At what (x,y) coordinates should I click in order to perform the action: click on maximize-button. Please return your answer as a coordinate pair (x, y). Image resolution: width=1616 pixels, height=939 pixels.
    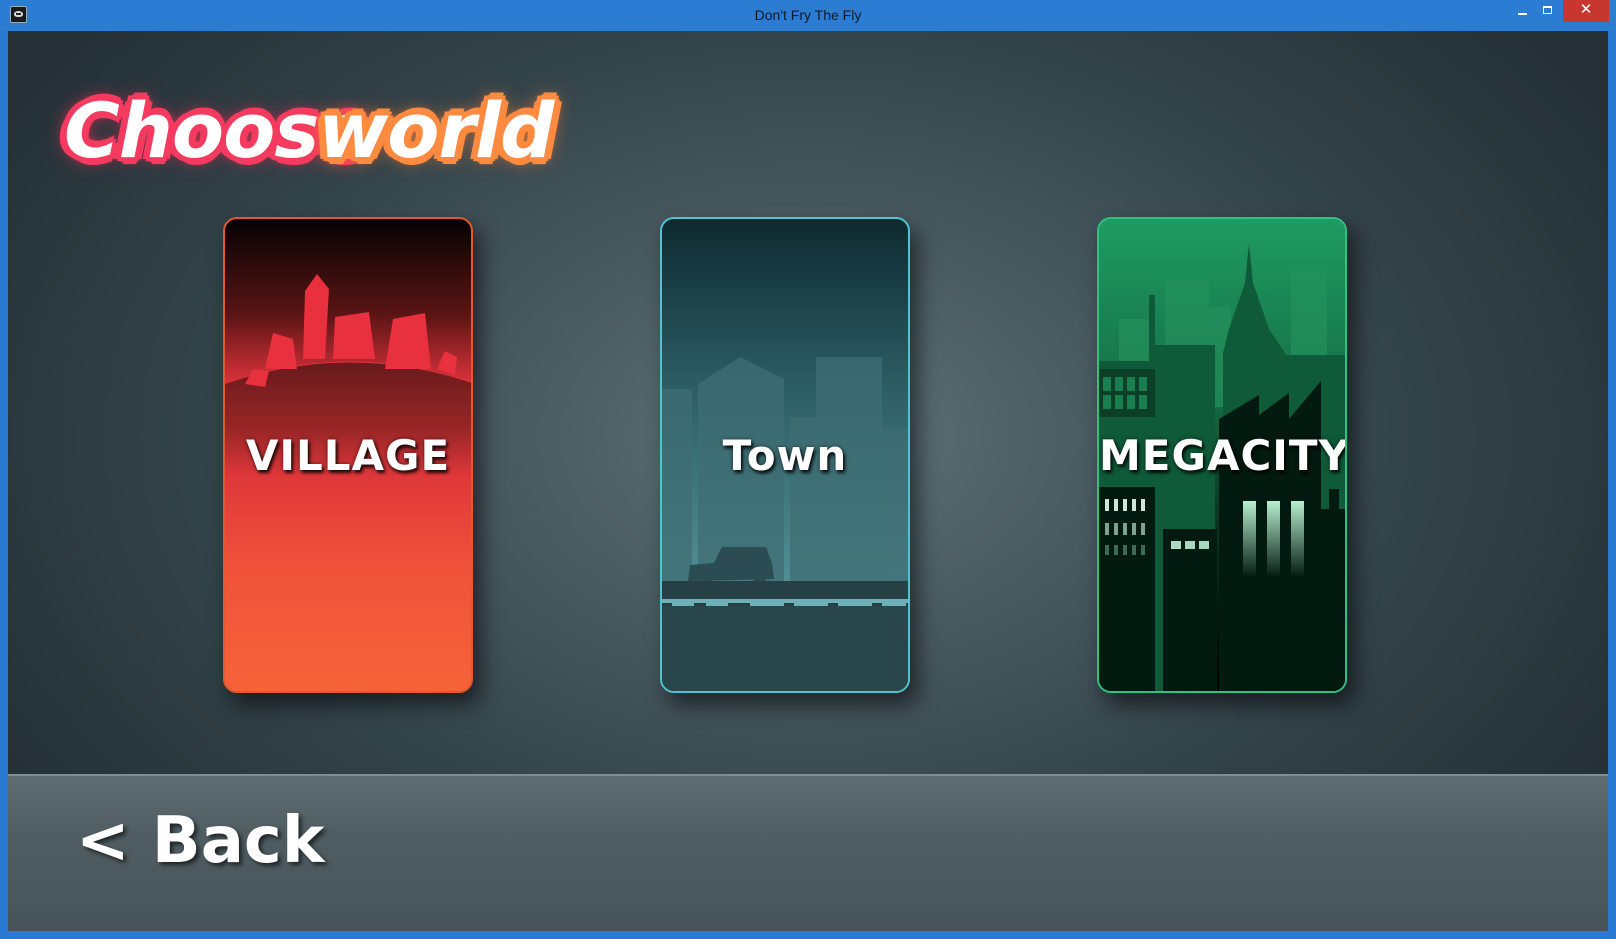
    Looking at the image, I should click on (1549, 11).